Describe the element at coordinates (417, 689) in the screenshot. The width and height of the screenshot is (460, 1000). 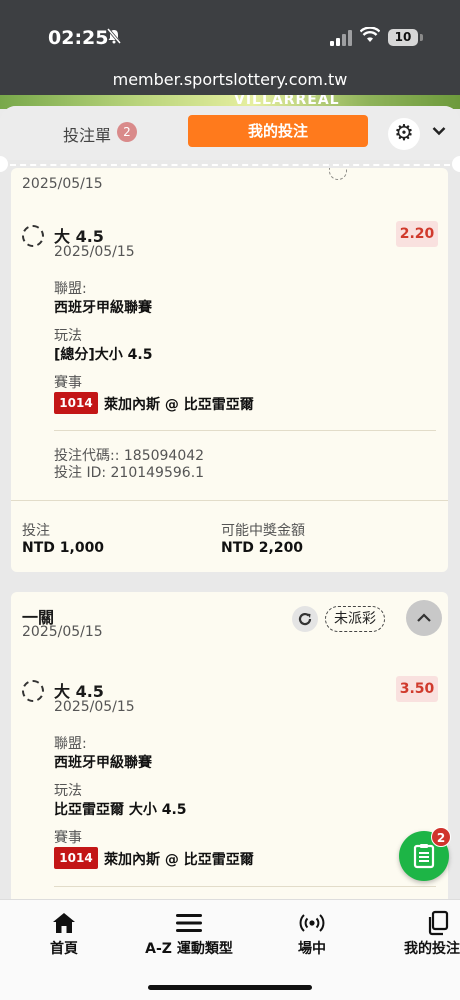
I see `odds-badge: 3.50` at that location.